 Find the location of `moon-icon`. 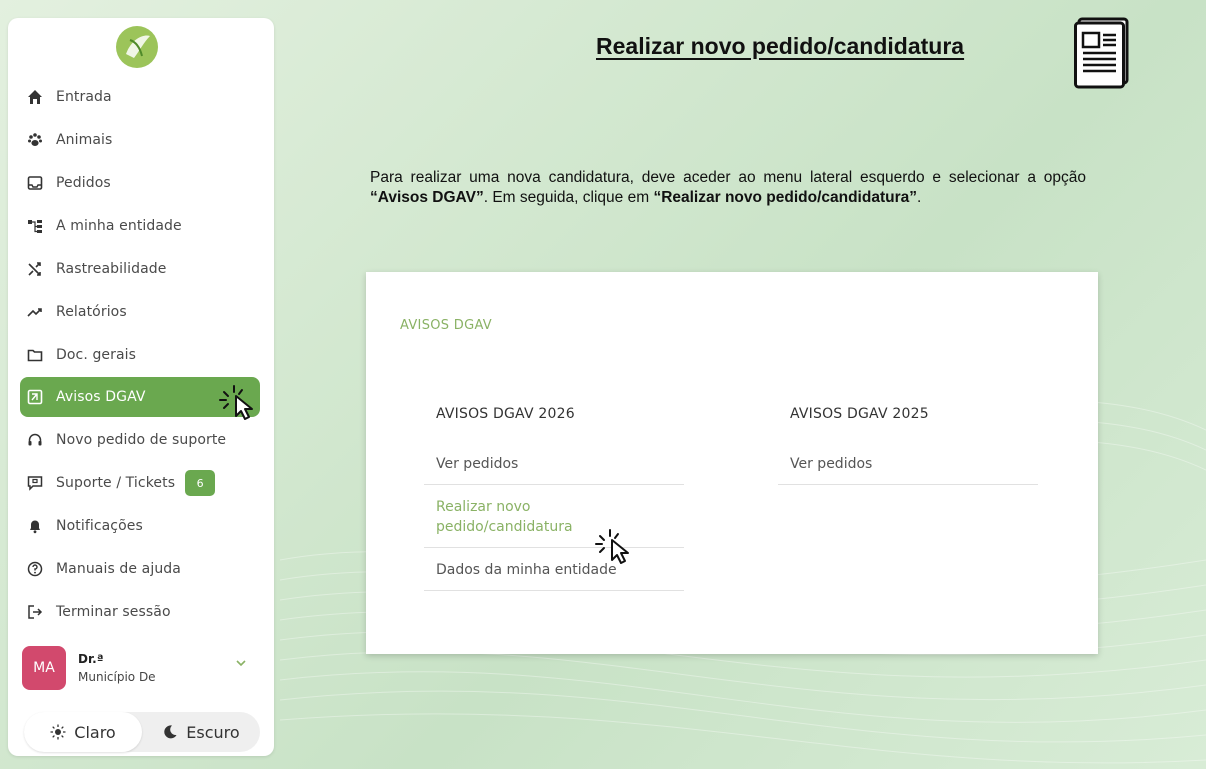

moon-icon is located at coordinates (170, 732).